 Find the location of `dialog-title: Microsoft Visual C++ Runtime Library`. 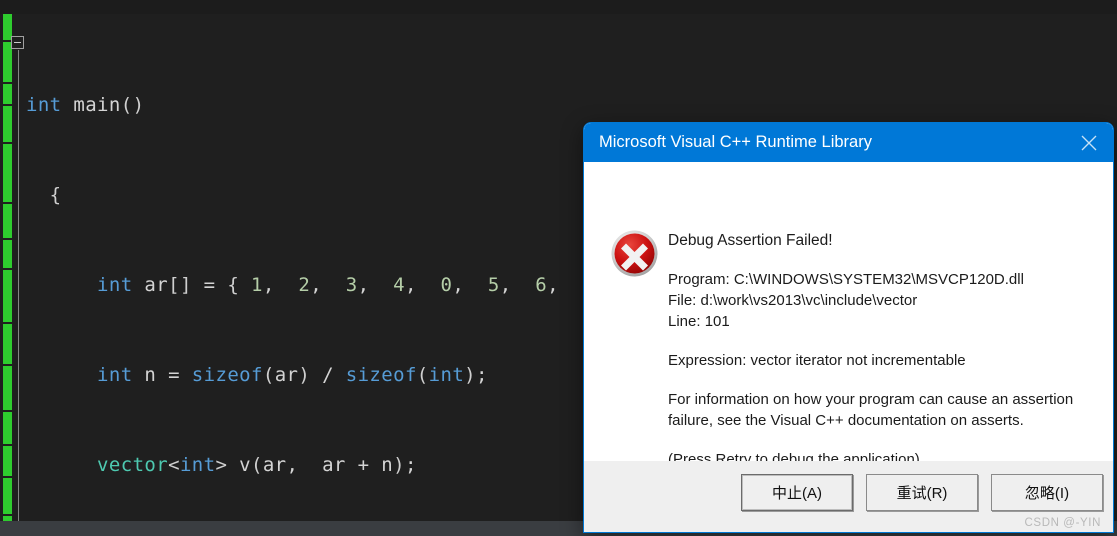

dialog-title: Microsoft Visual C++ Runtime Library is located at coordinates (735, 142).